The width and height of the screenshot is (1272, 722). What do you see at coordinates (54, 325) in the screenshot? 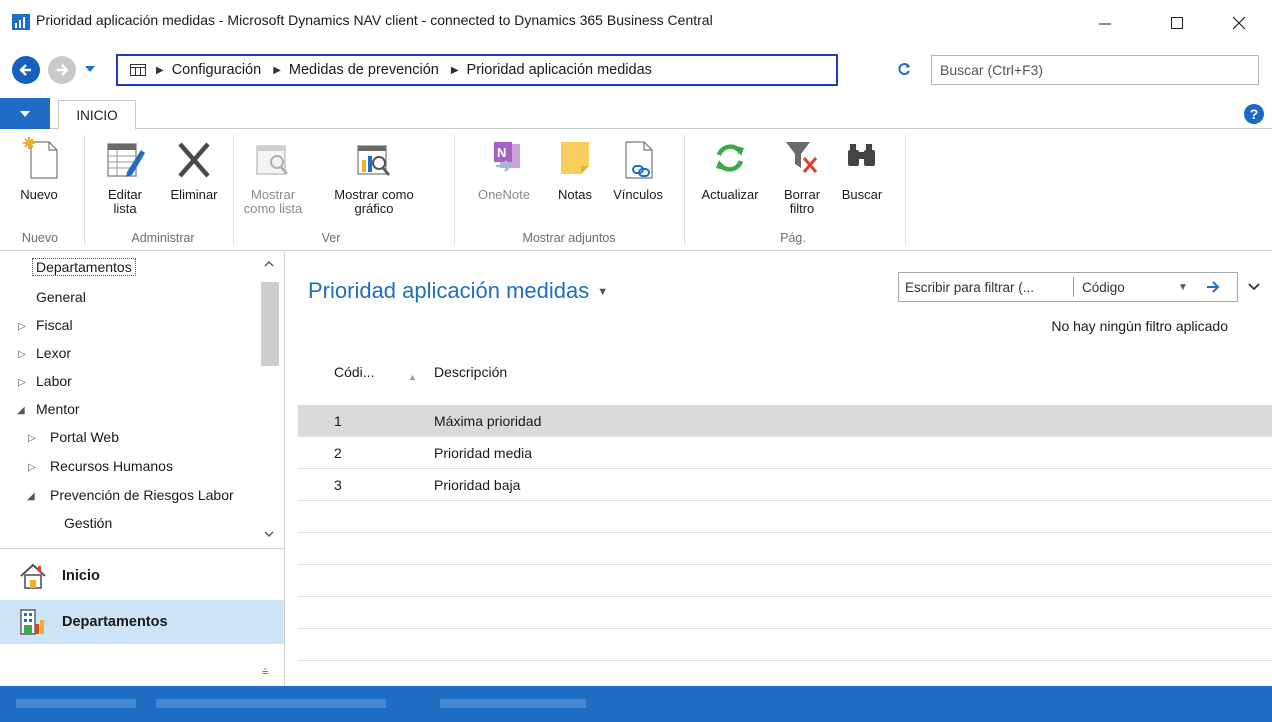
I see `tree-item-fiscal: Fiscal` at bounding box center [54, 325].